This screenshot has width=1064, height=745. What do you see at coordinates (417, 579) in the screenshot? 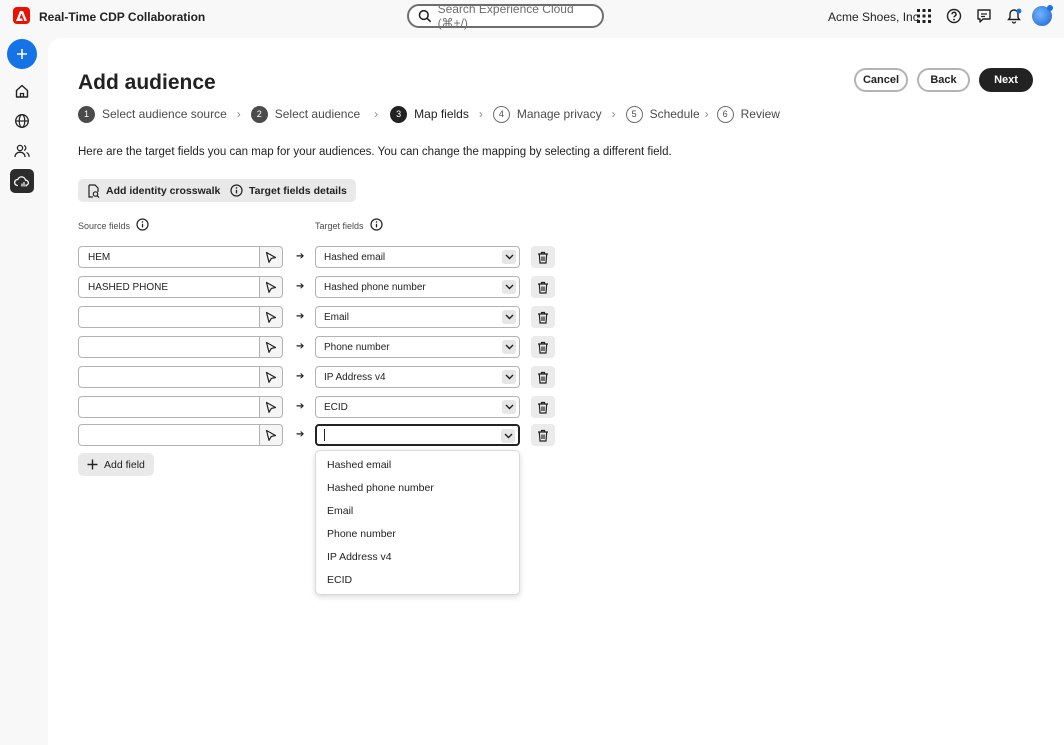
I see `menu-item: ECID` at bounding box center [417, 579].